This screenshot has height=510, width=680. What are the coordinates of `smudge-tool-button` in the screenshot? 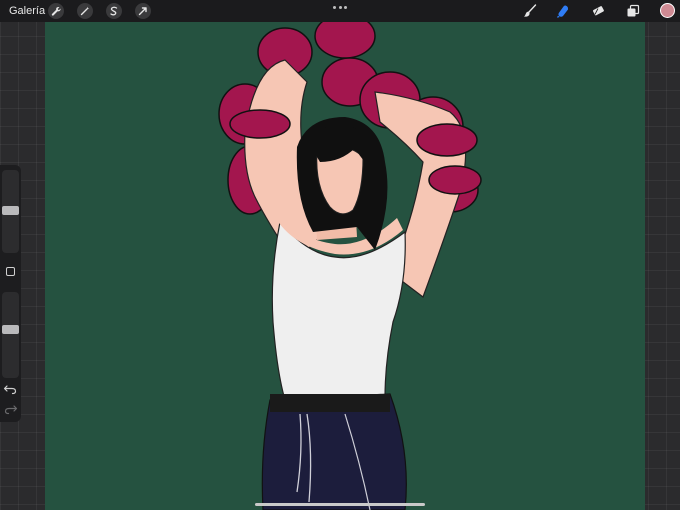 It's located at (563, 11).